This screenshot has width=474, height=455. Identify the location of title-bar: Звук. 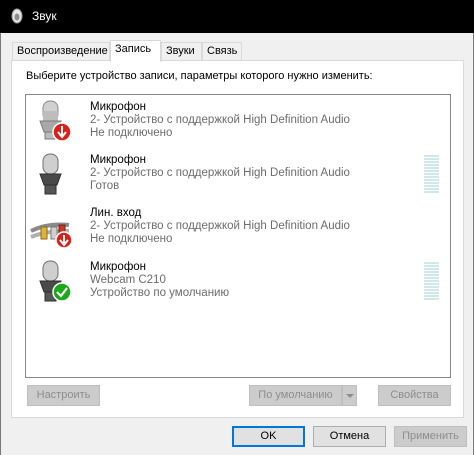
(237, 16).